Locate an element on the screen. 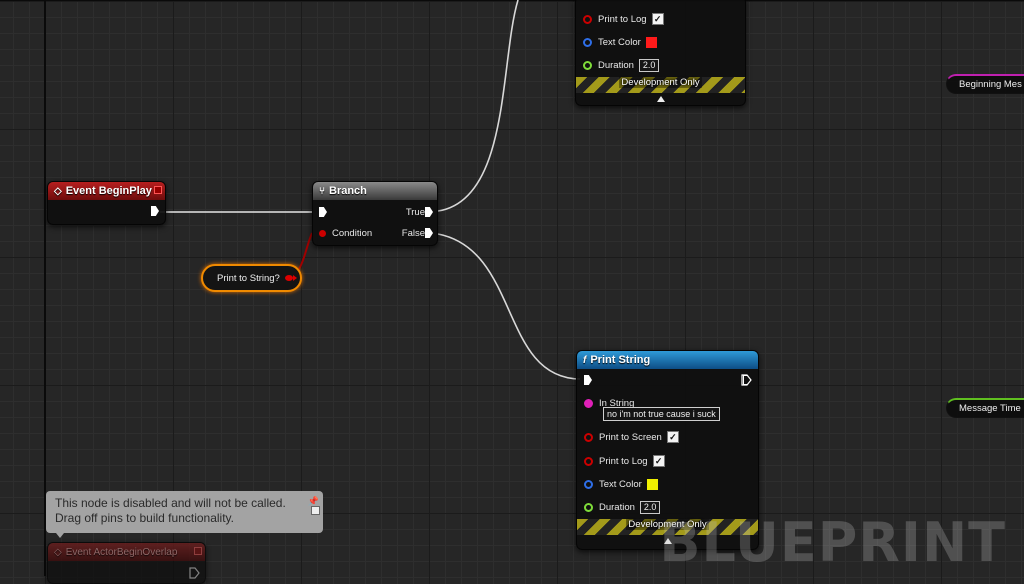 The image size is (1024, 584). print-to-screen-label: Print to Screen is located at coordinates (630, 437).